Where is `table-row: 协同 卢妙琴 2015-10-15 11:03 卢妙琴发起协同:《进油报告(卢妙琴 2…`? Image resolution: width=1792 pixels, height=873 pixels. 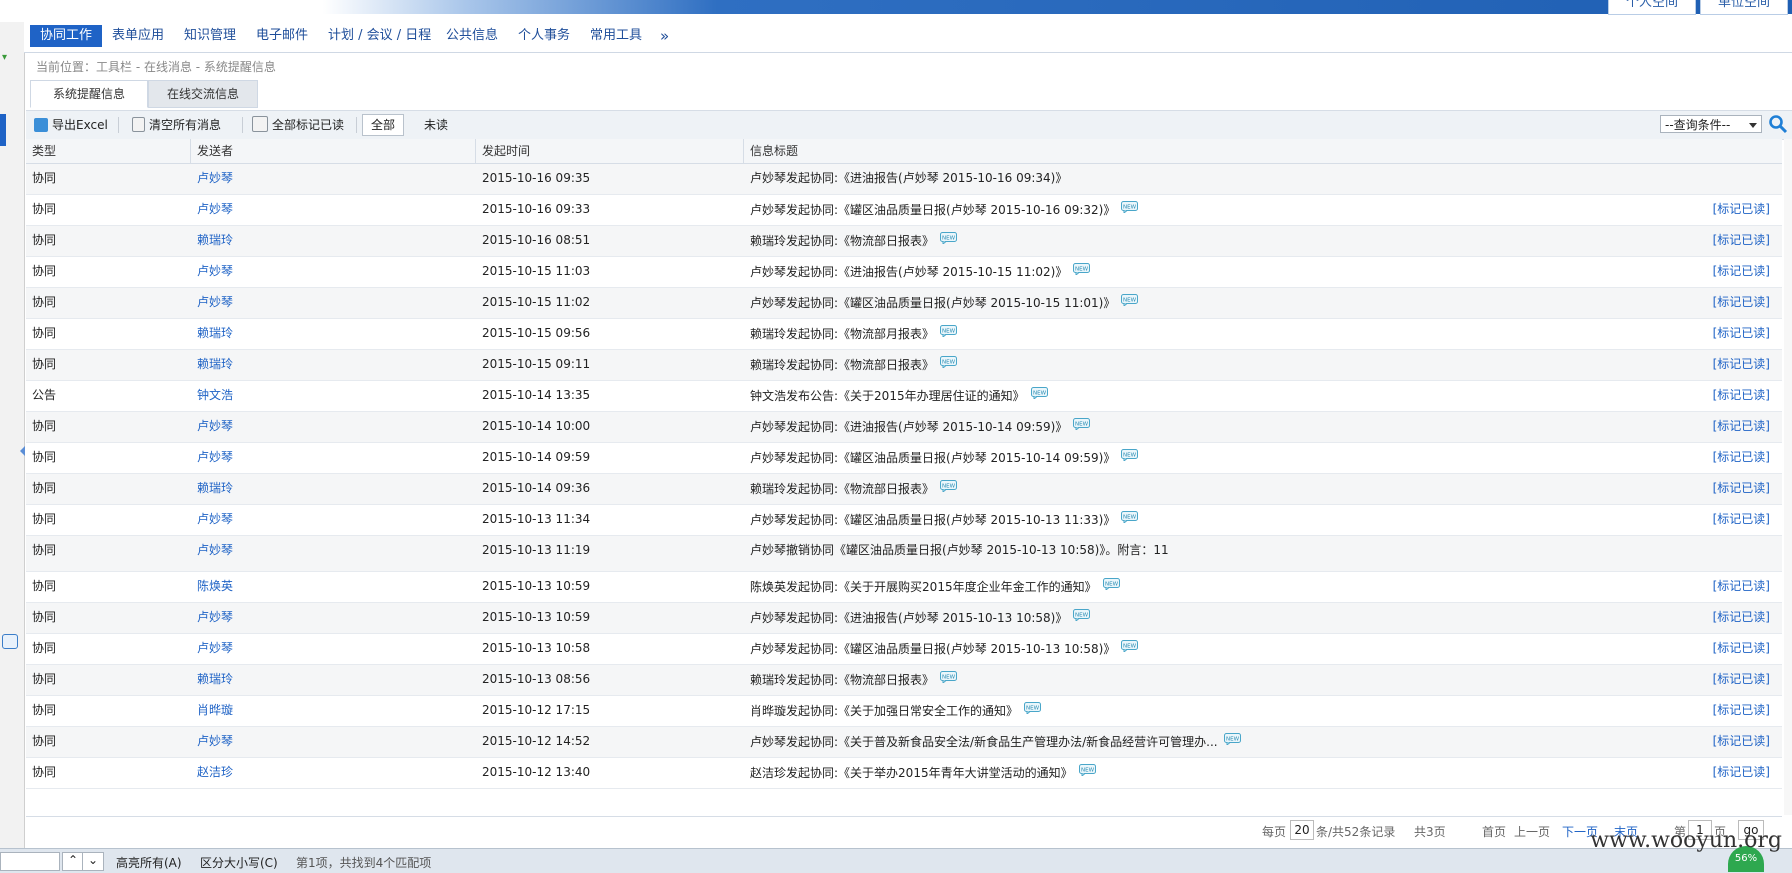
table-row: 协同 卢妙琴 2015-10-15 11:03 卢妙琴发起协同:《进油报告(卢妙琴 2… is located at coordinates (904, 272).